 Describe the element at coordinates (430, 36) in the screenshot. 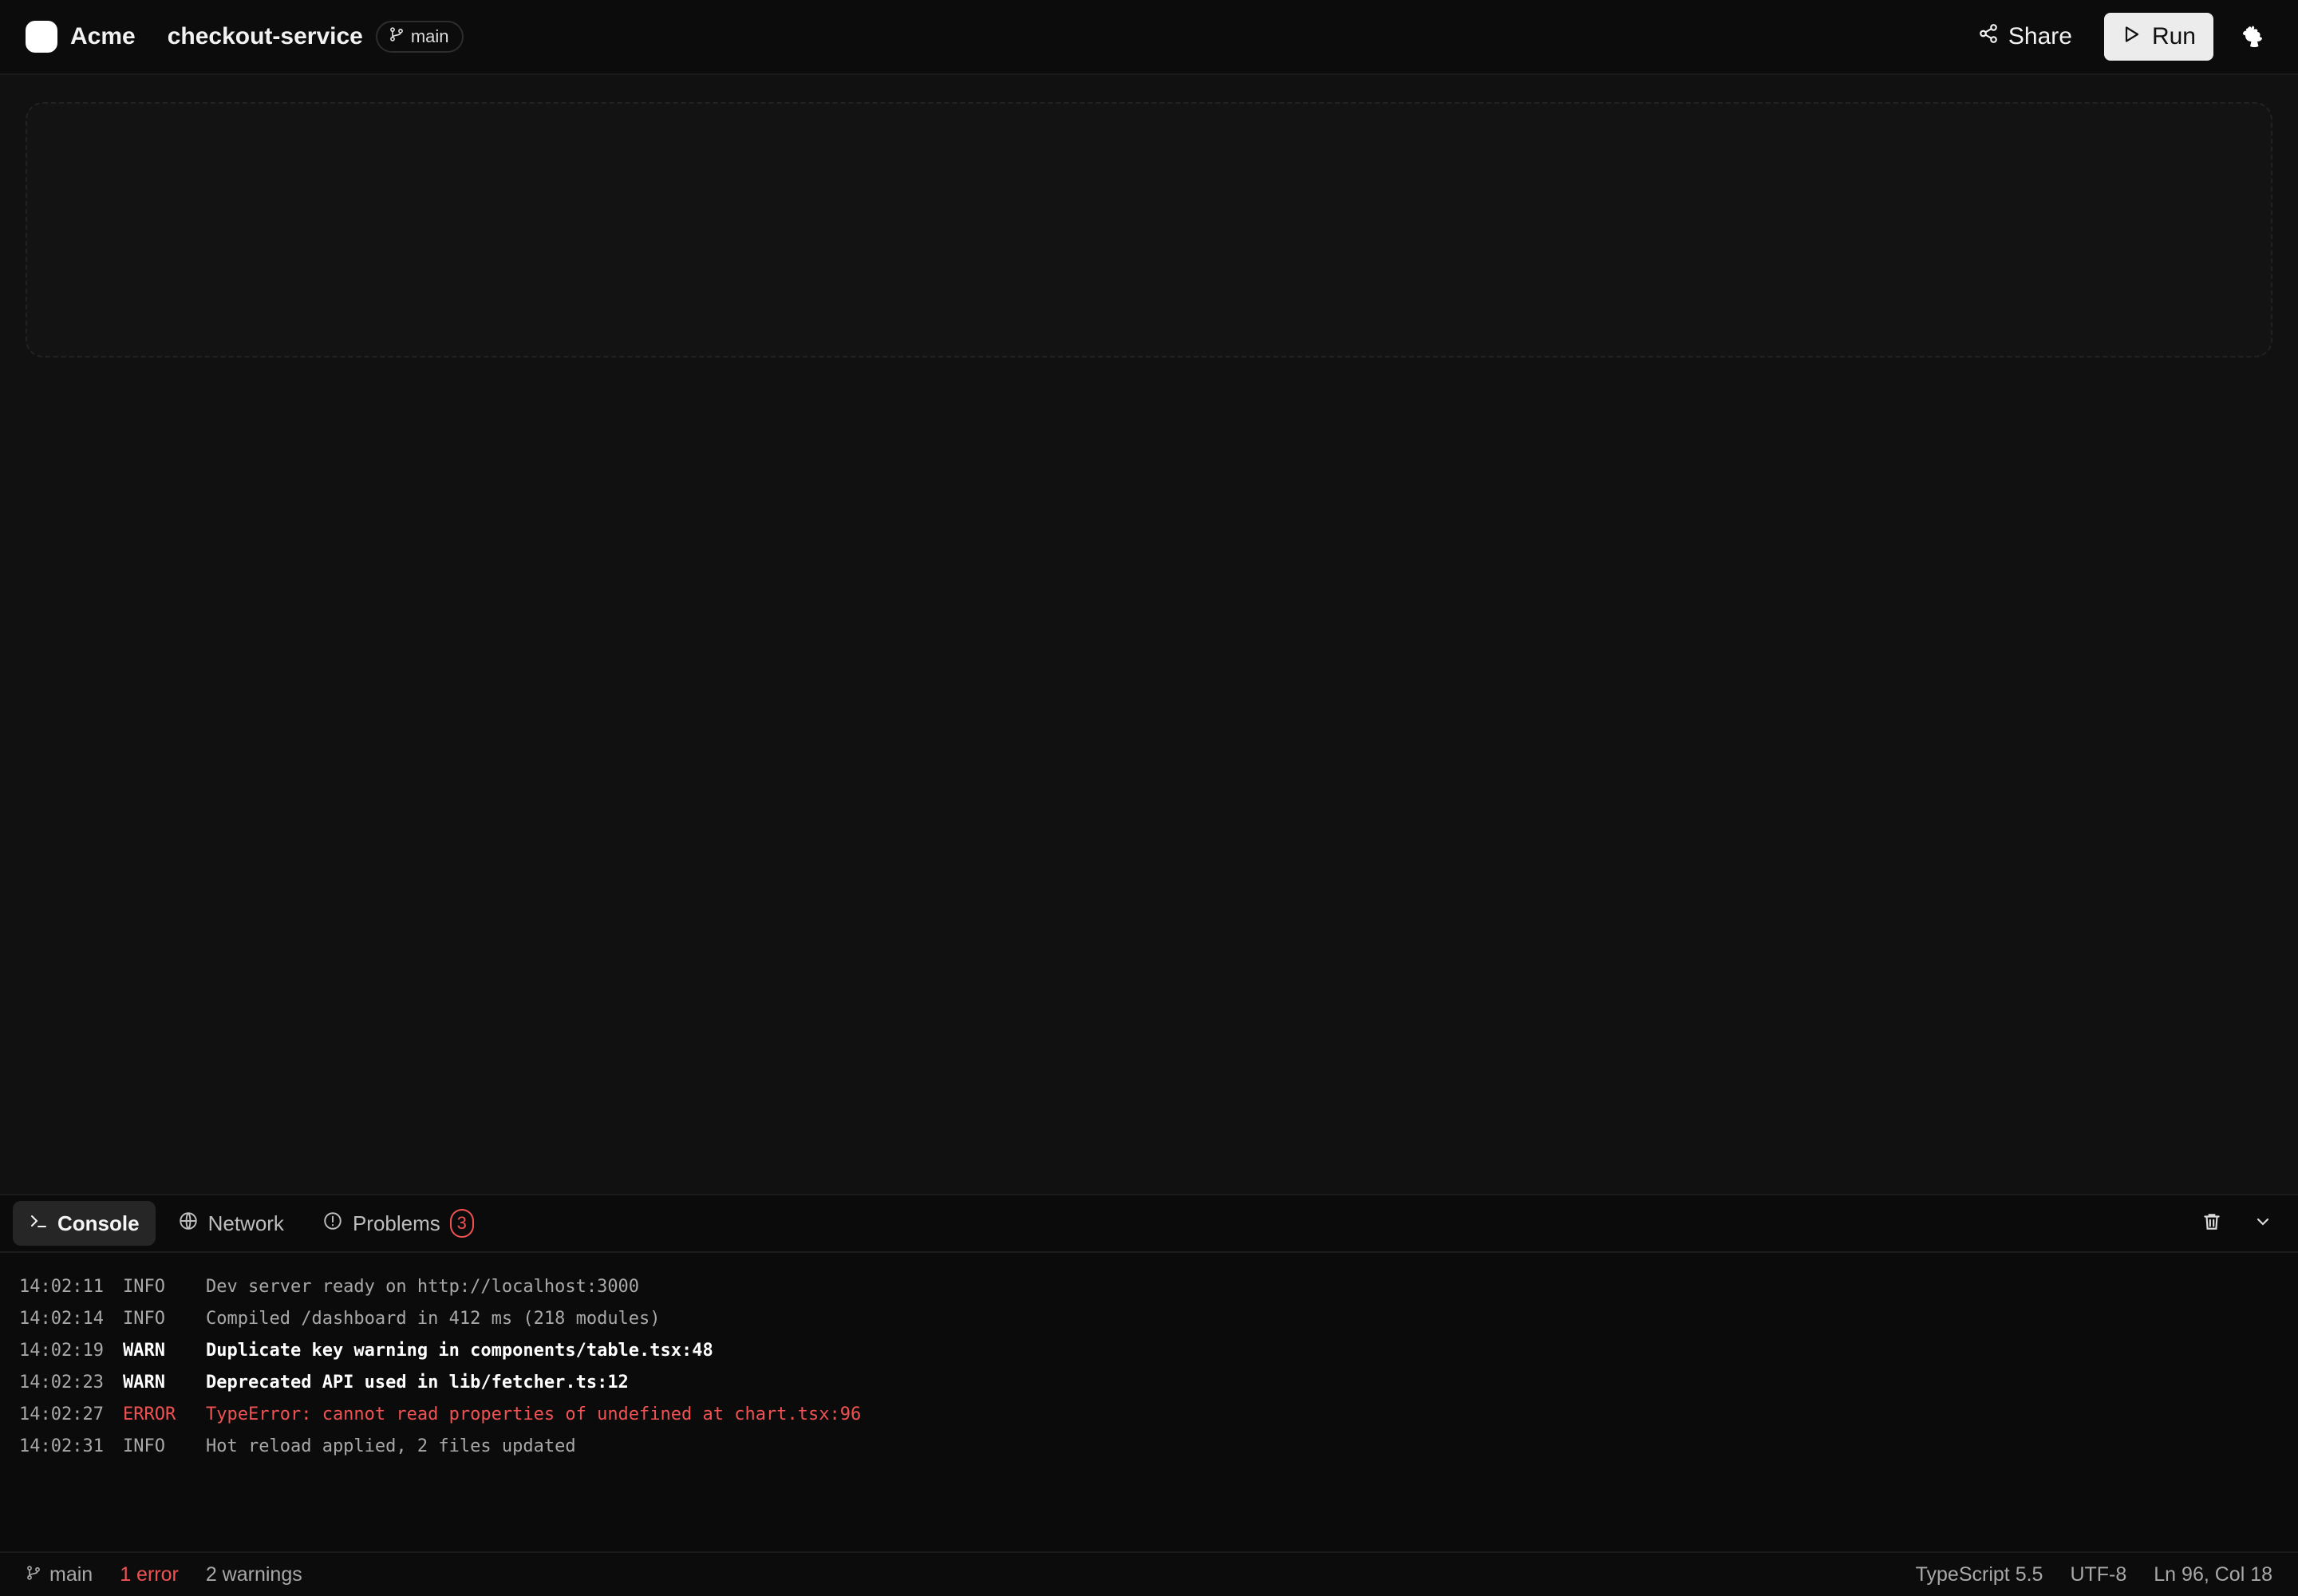

I see `branch-name: main` at that location.